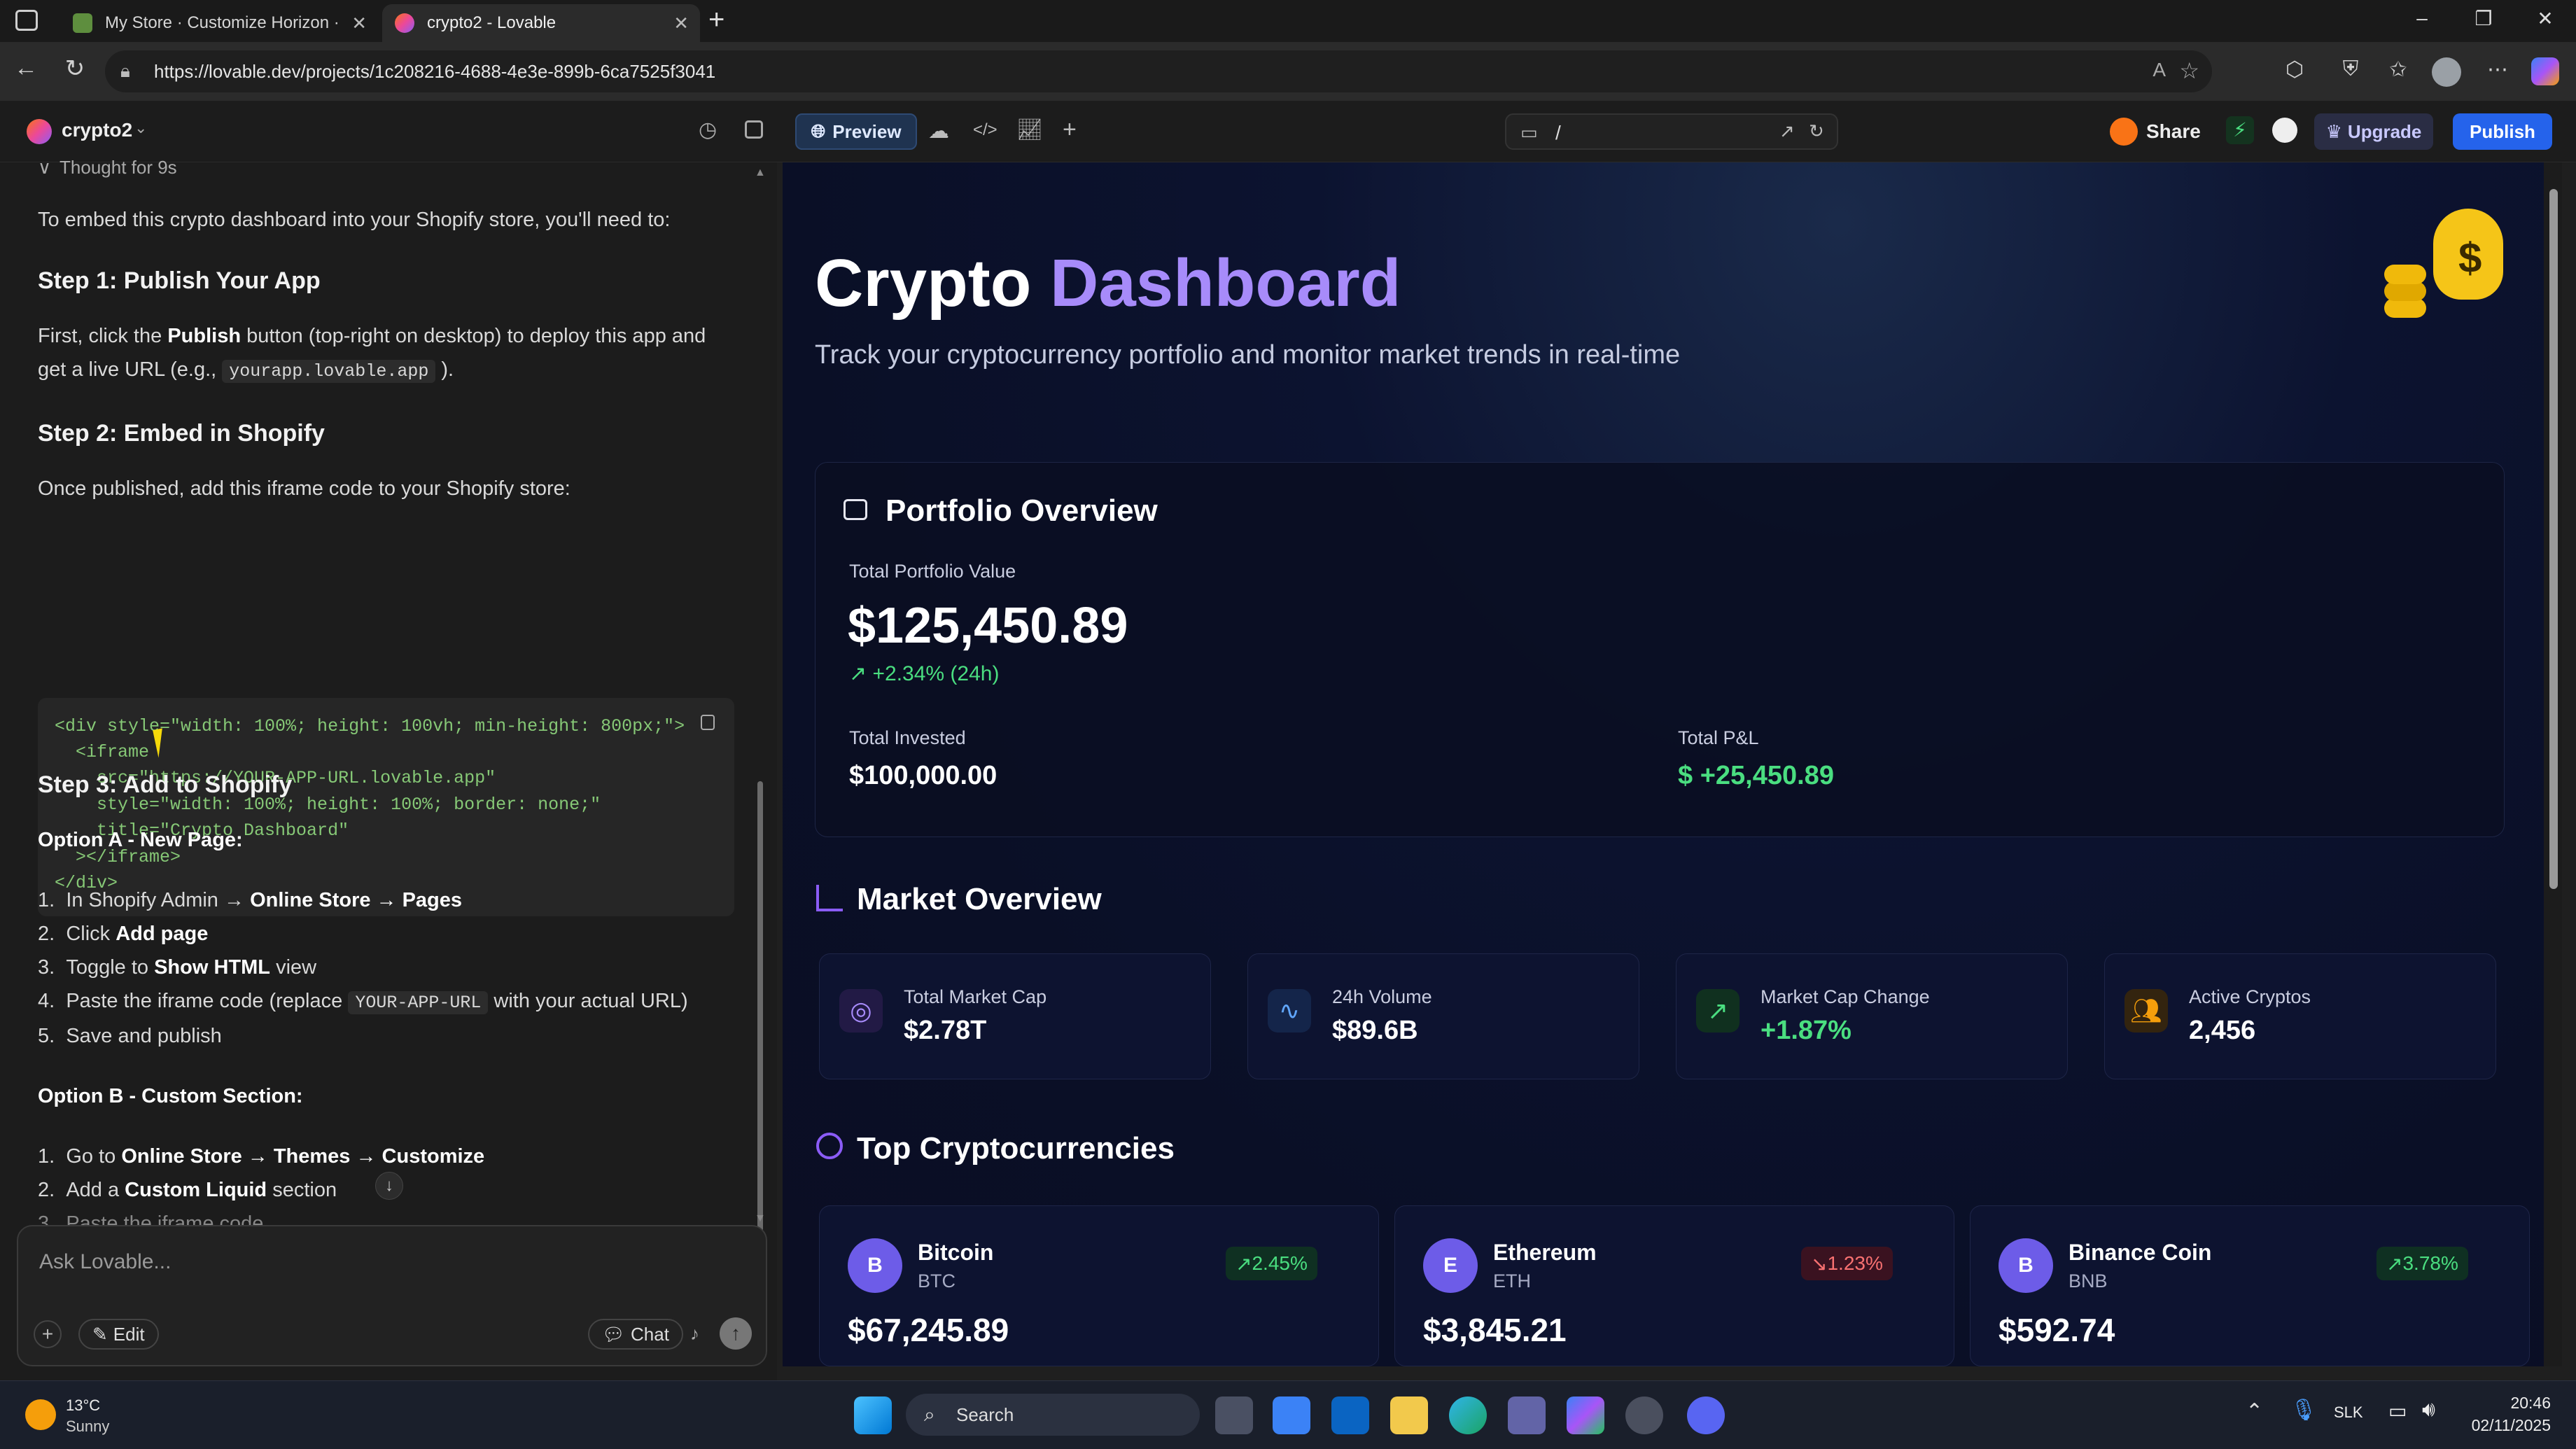 Image resolution: width=2576 pixels, height=1449 pixels. I want to click on weather-temp: 13°C, so click(83, 1405).